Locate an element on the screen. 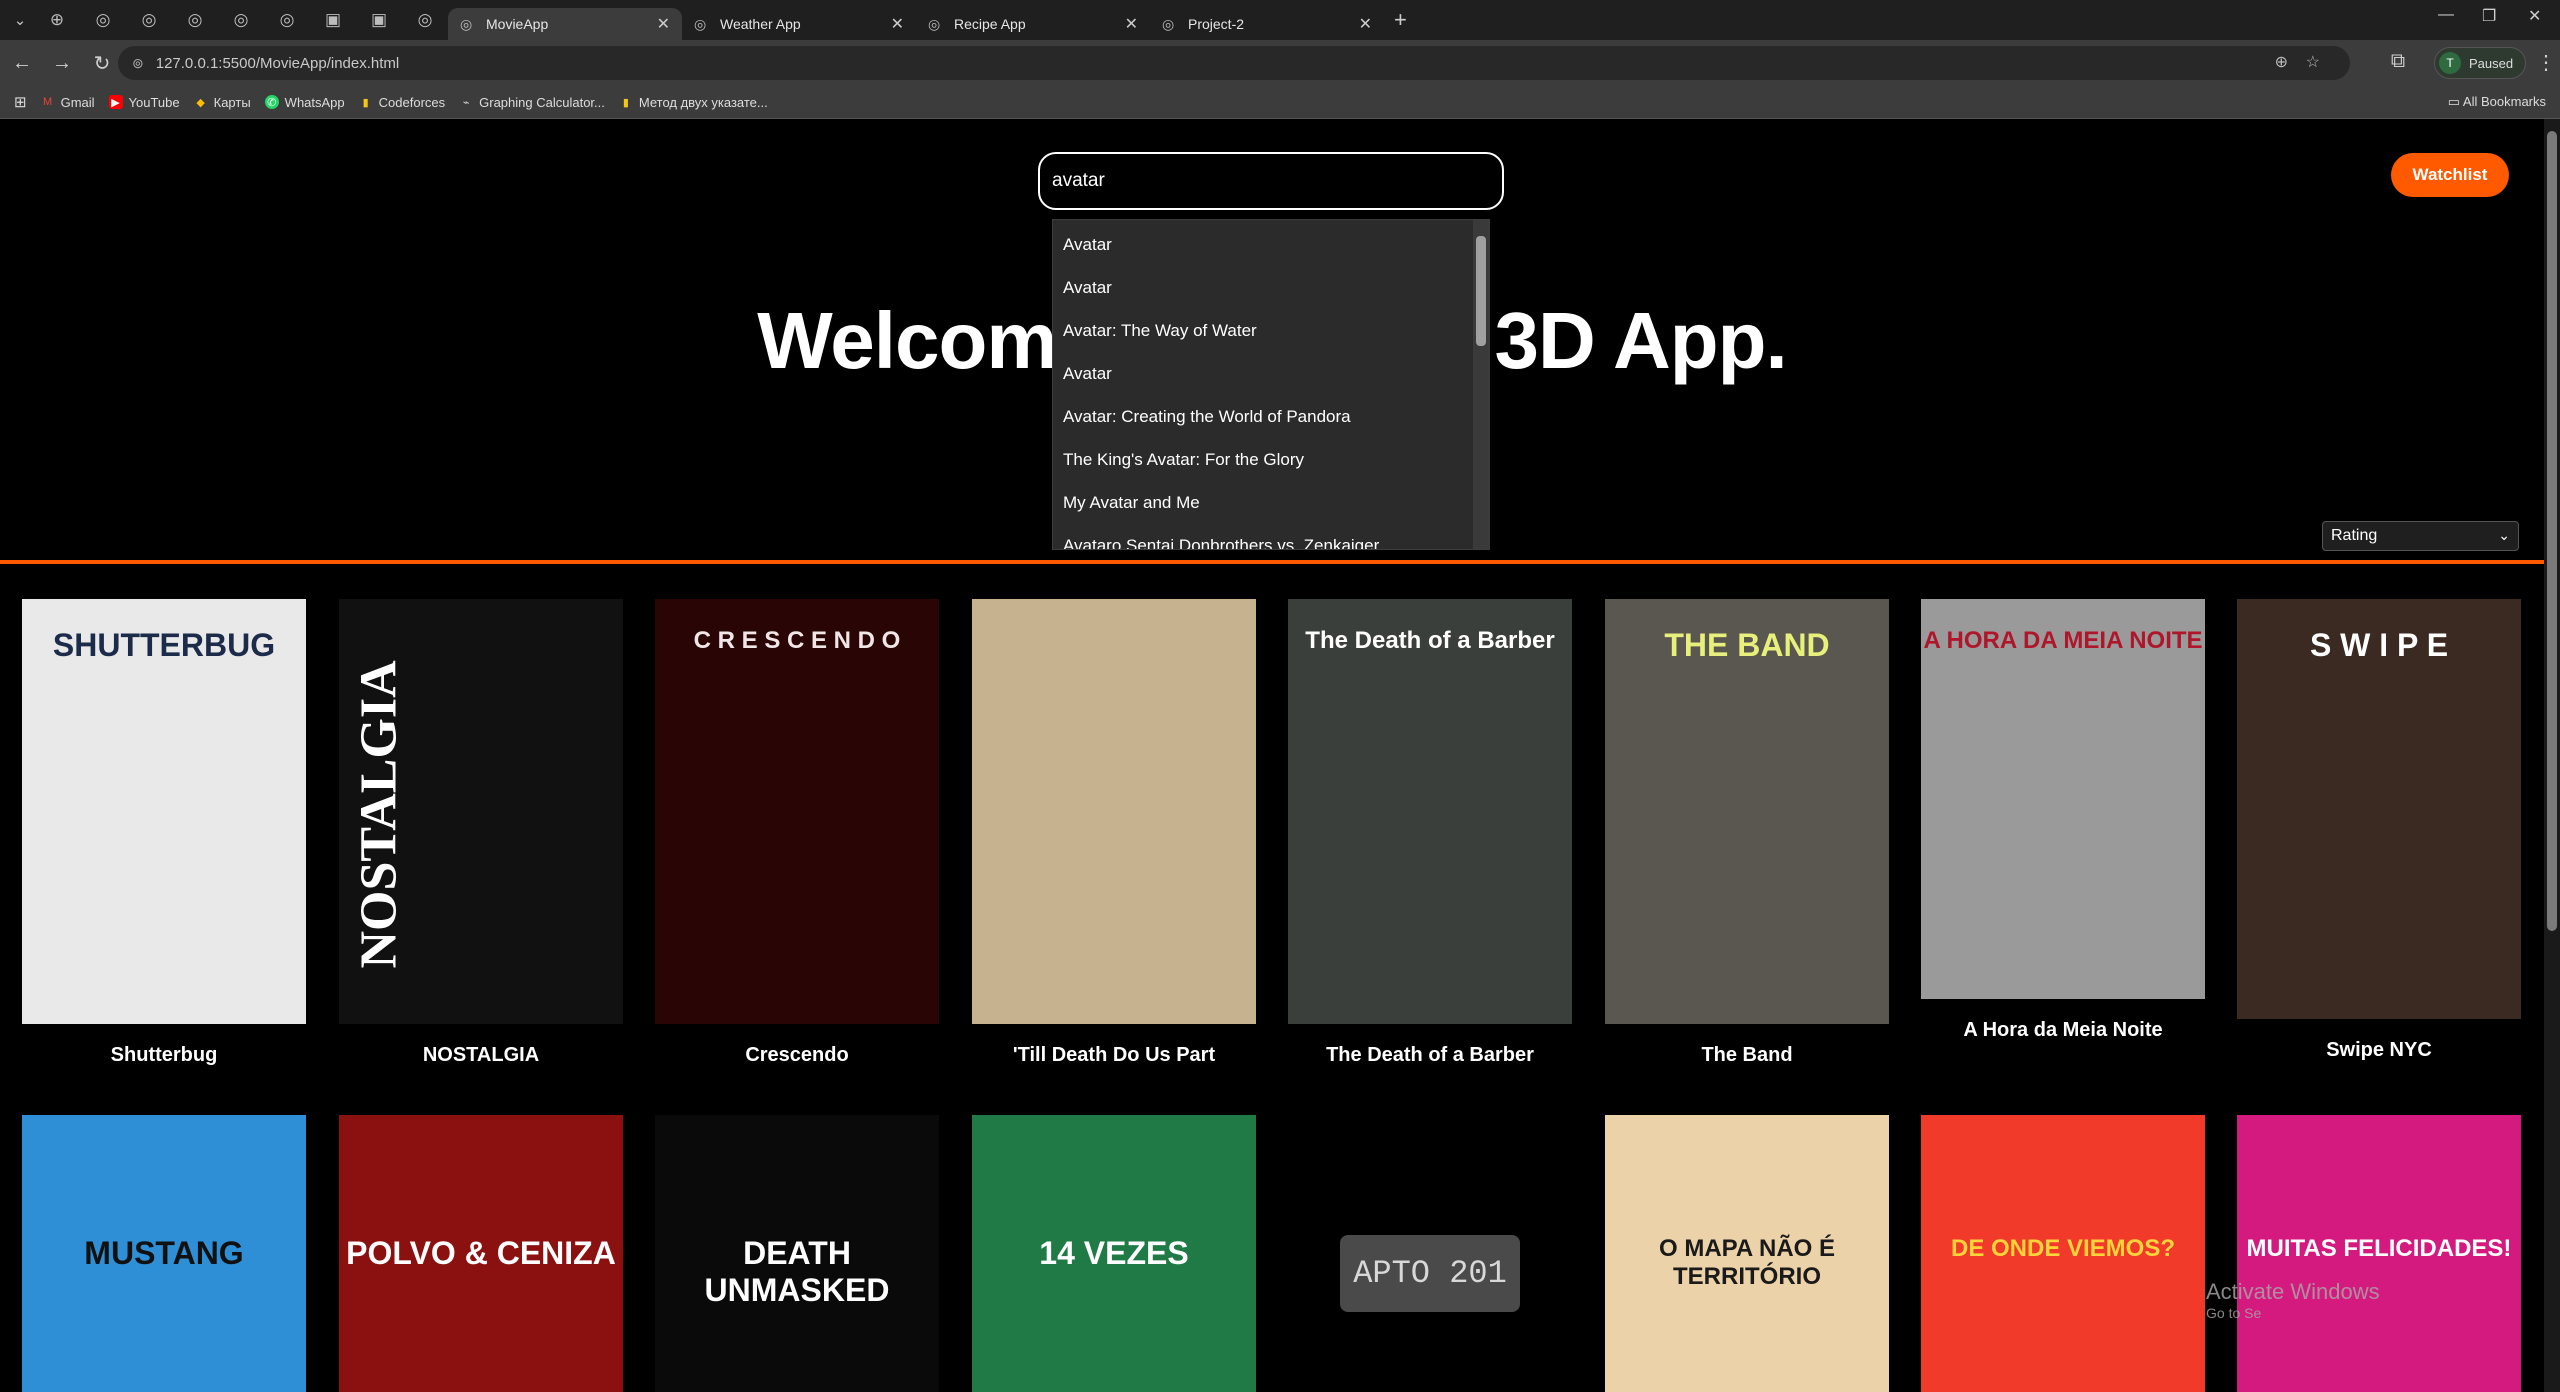 The image size is (2560, 1392). movie-poster: MUSTANG is located at coordinates (164, 1253).